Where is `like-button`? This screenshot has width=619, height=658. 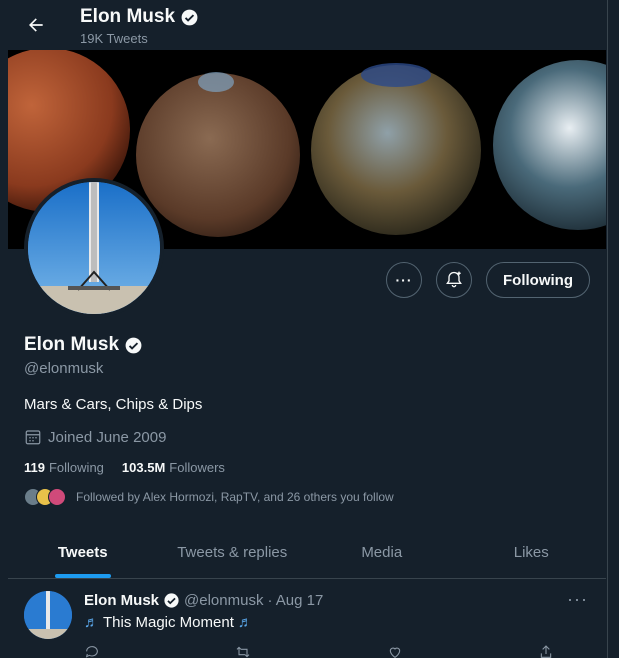
like-button is located at coordinates (398, 651).